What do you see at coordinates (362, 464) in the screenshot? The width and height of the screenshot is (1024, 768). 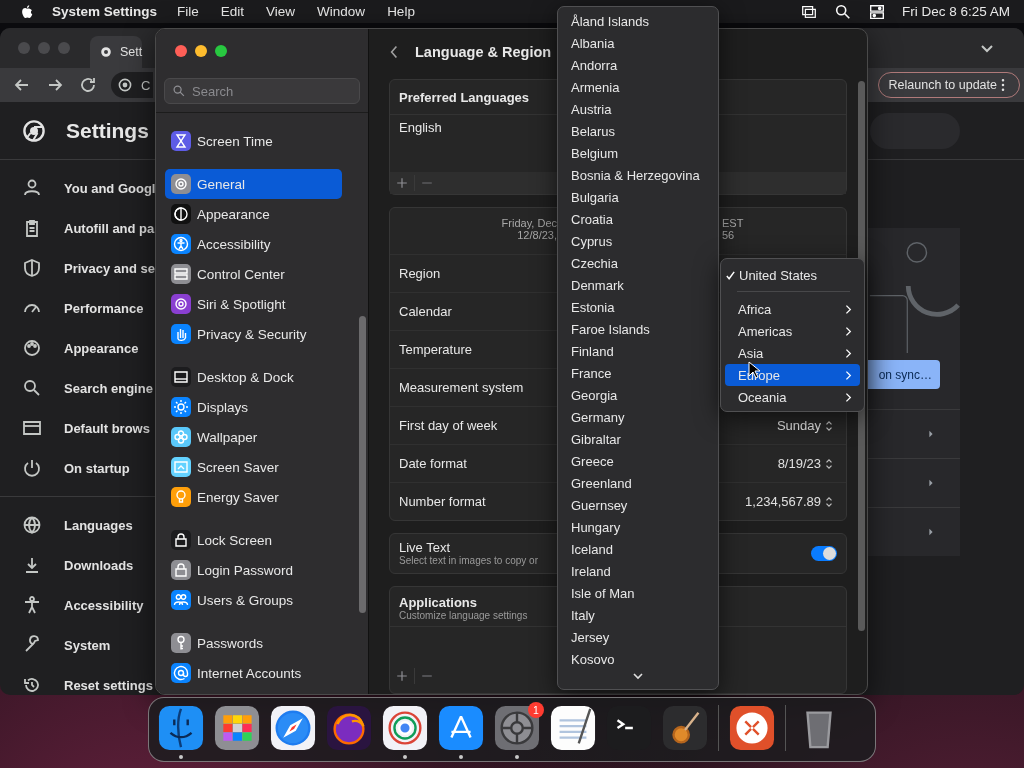 I see `scrollbar` at bounding box center [362, 464].